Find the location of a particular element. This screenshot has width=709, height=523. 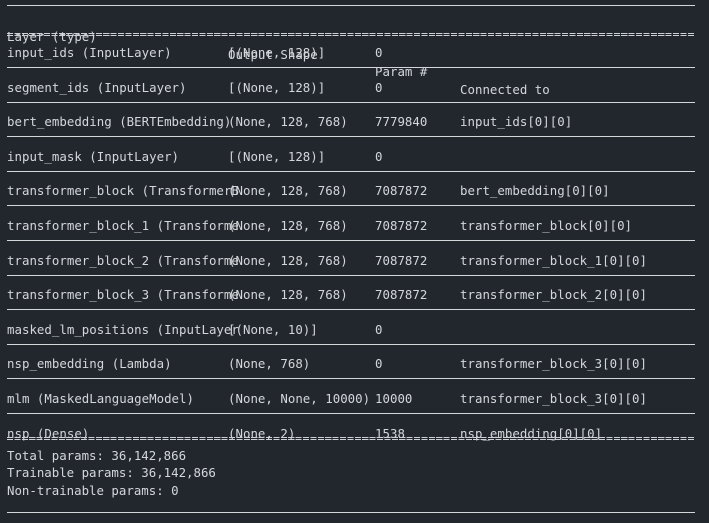

cell-layer-name: nsp_embedding (Lambda) is located at coordinates (89, 364).